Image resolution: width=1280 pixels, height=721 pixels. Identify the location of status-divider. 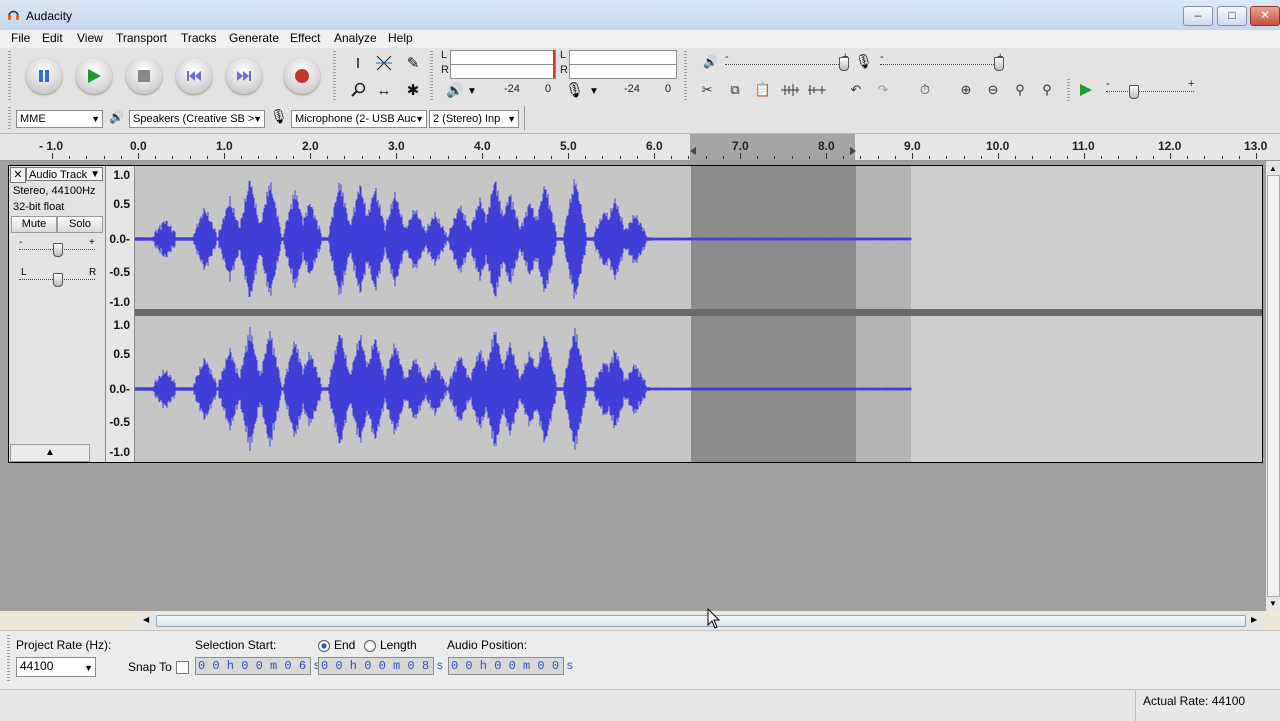
(1135, 705).